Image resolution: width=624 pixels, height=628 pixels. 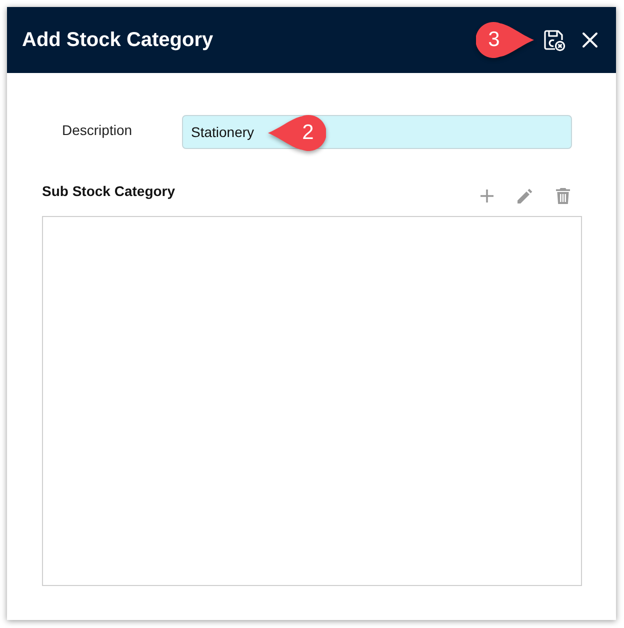 What do you see at coordinates (118, 40) in the screenshot?
I see `dialog-title: Add Stock Category` at bounding box center [118, 40].